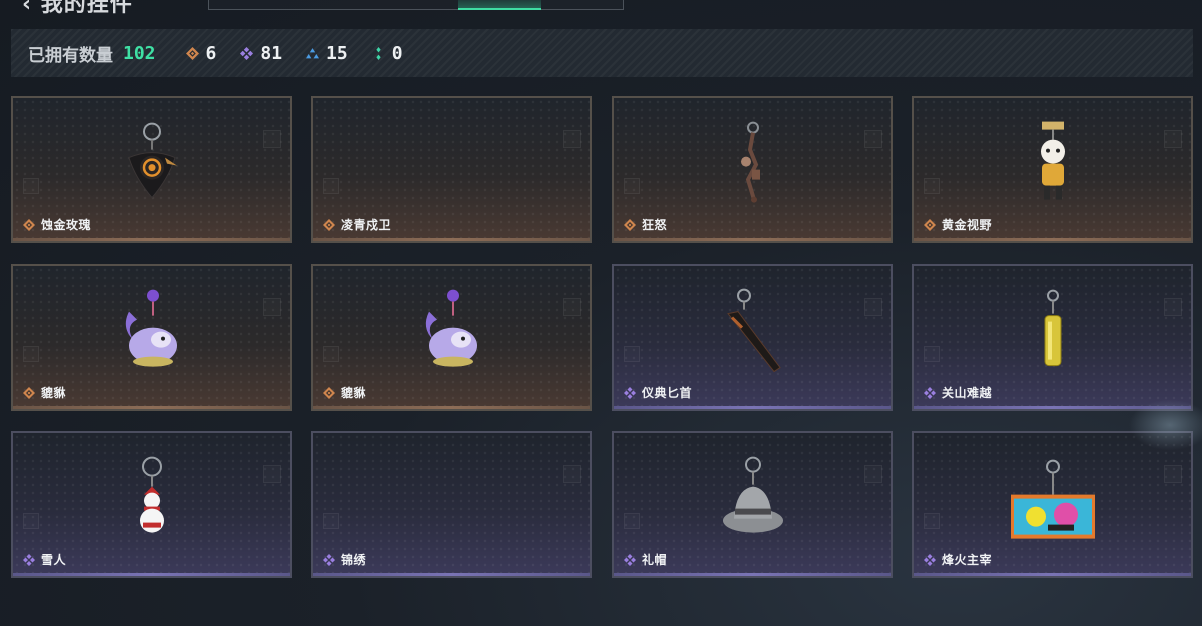 Image resolution: width=1202 pixels, height=626 pixels. What do you see at coordinates (139, 53) in the screenshot?
I see `owned-count-value: 102` at bounding box center [139, 53].